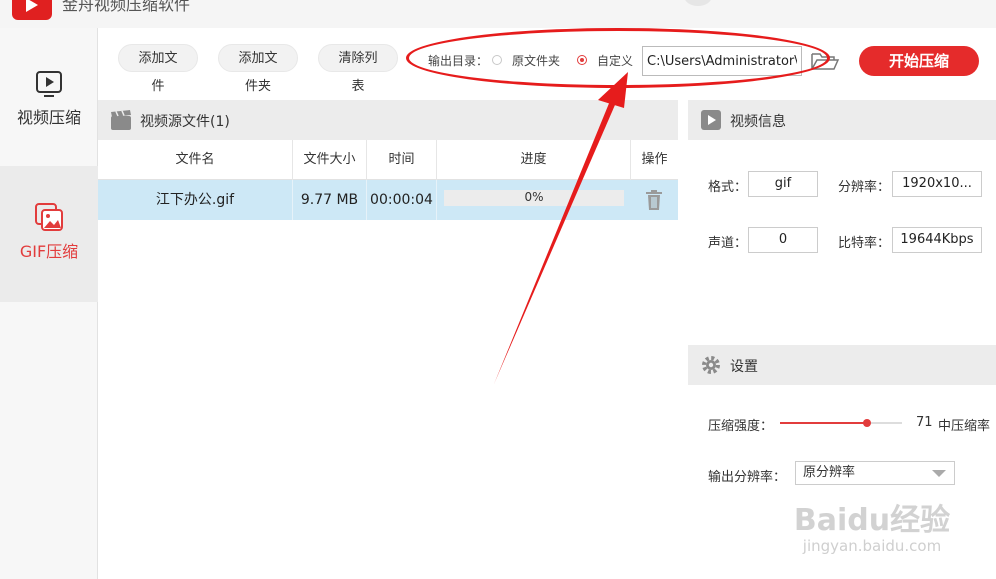 This screenshot has height=579, width=996. I want to click on compression-slider, so click(841, 423).